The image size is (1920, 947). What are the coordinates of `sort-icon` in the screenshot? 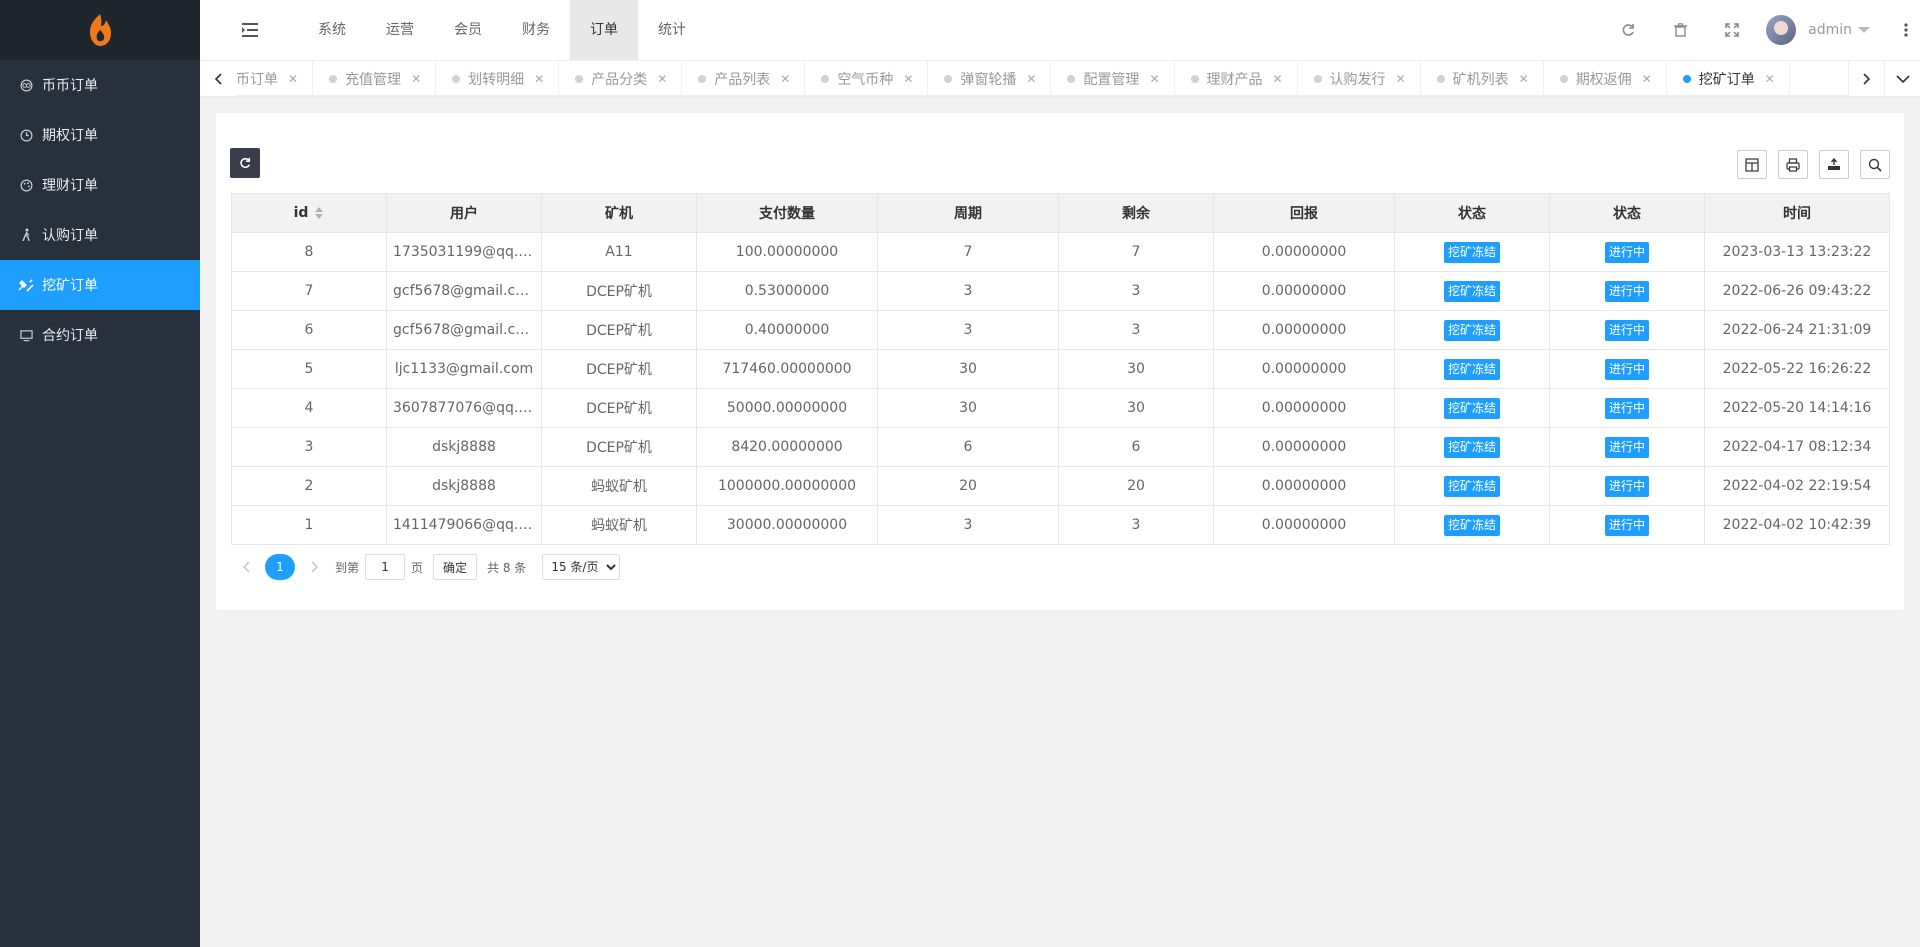 It's located at (319, 213).